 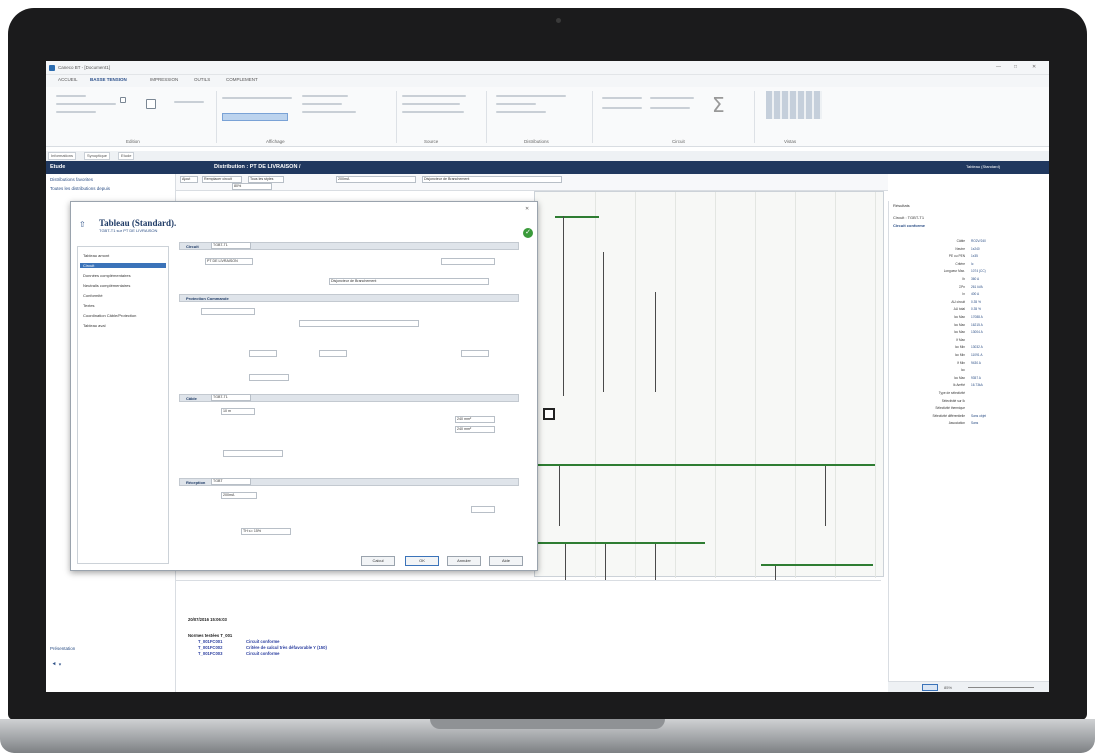 I want to click on vista-thumbnails, so click(x=794, y=105).